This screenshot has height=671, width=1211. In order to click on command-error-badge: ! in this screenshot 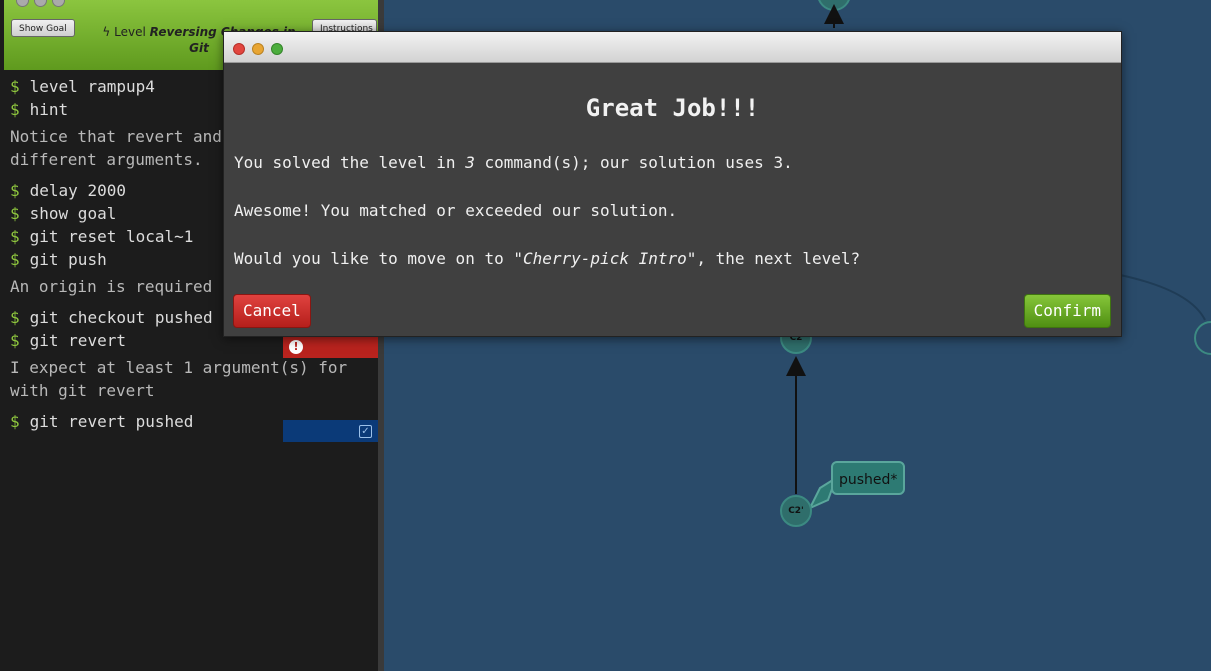, I will do `click(330, 347)`.